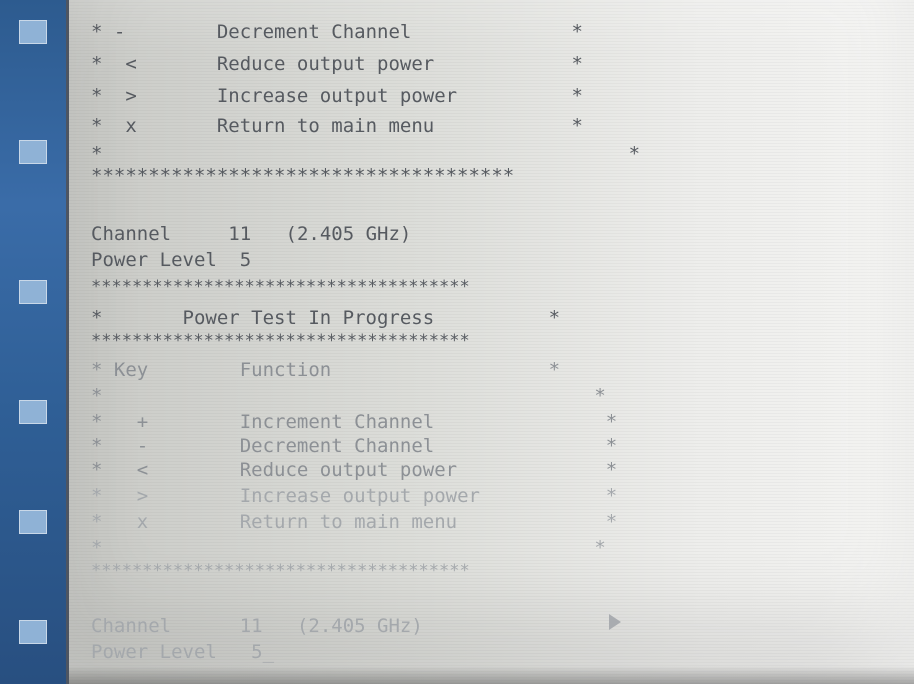 This screenshot has height=684, width=914. I want to click on power-readout: Power Level 5, so click(171, 260).